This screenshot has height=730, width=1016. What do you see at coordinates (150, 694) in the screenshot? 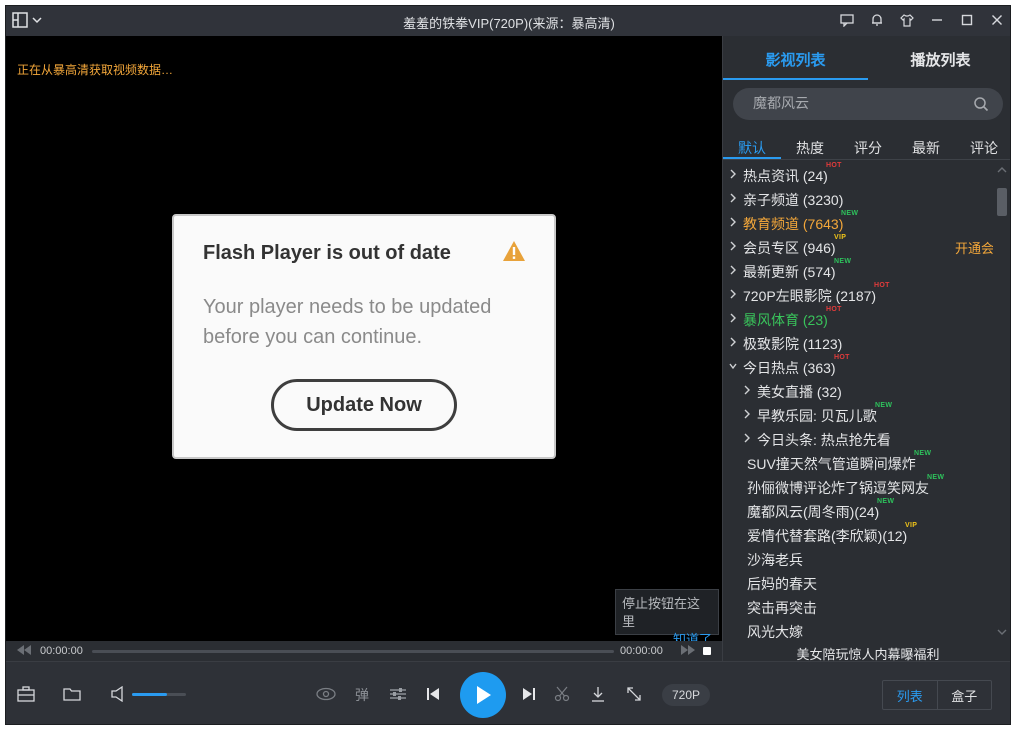
I see `volume-fill` at bounding box center [150, 694].